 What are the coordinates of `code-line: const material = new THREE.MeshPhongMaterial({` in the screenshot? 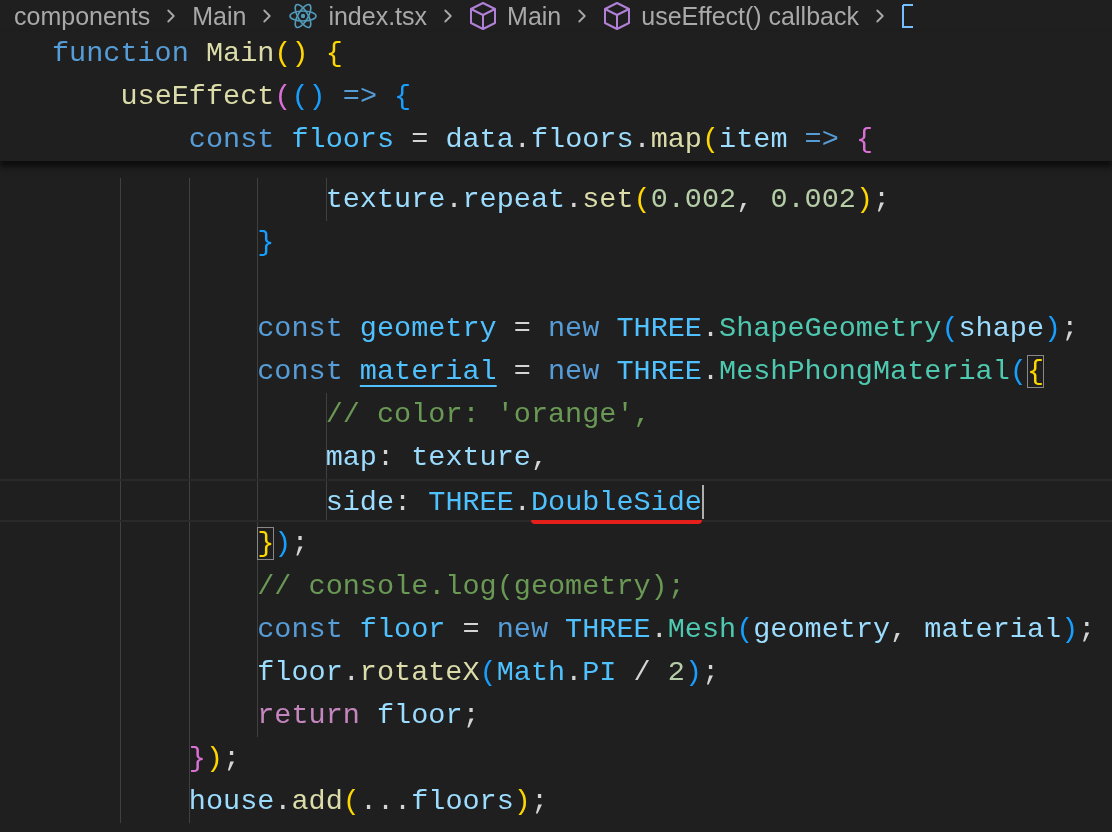 It's located at (650, 372).